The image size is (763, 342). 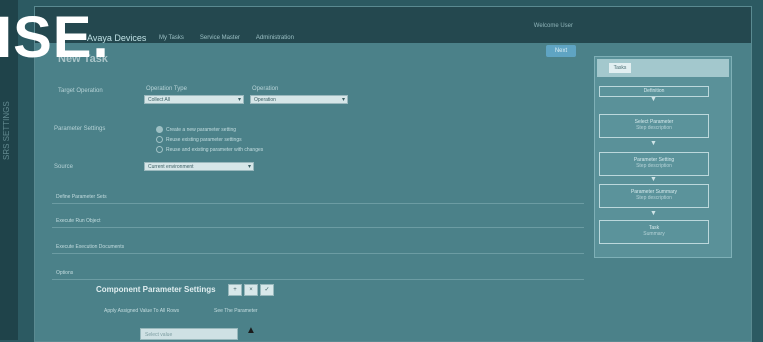 I want to click on step-sub: Summary, so click(x=654, y=234).